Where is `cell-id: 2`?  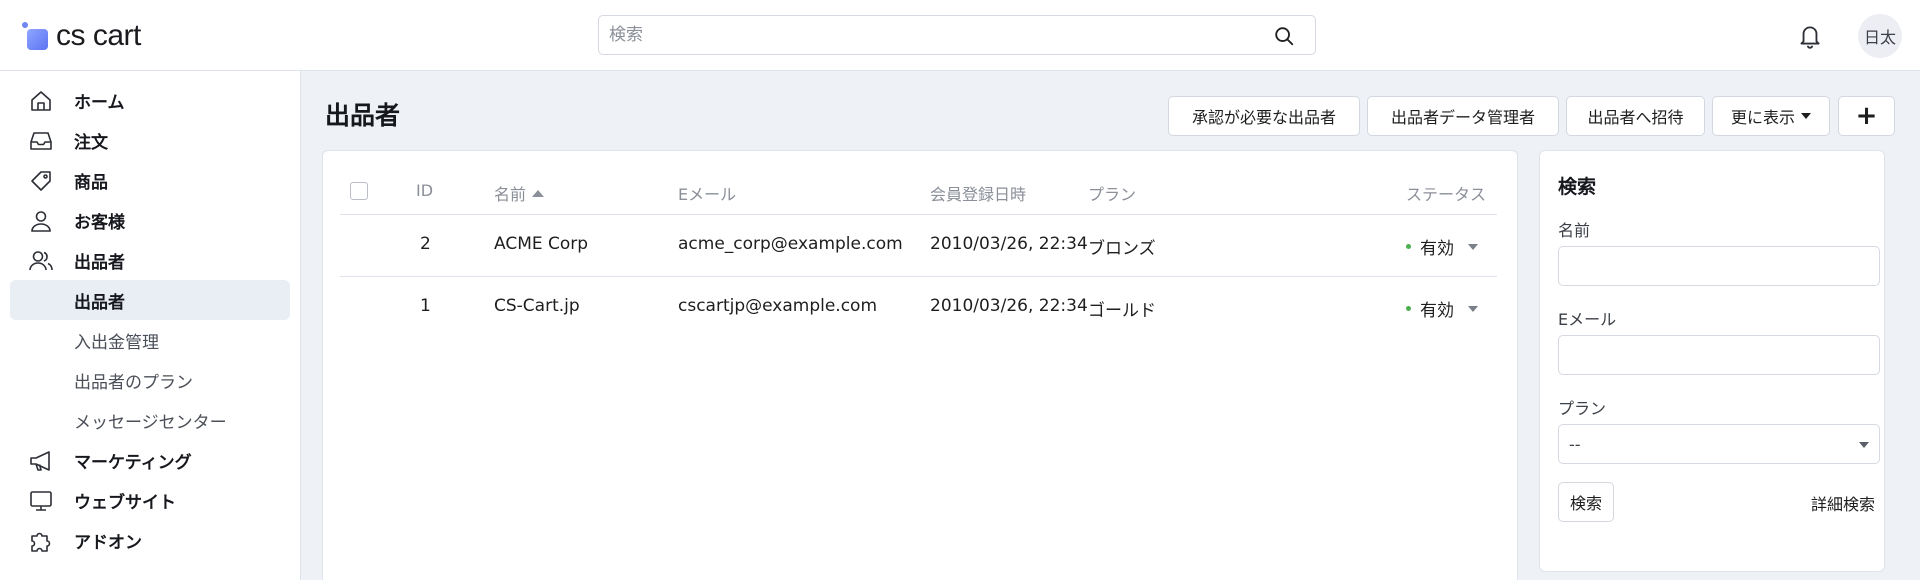 cell-id: 2 is located at coordinates (425, 244).